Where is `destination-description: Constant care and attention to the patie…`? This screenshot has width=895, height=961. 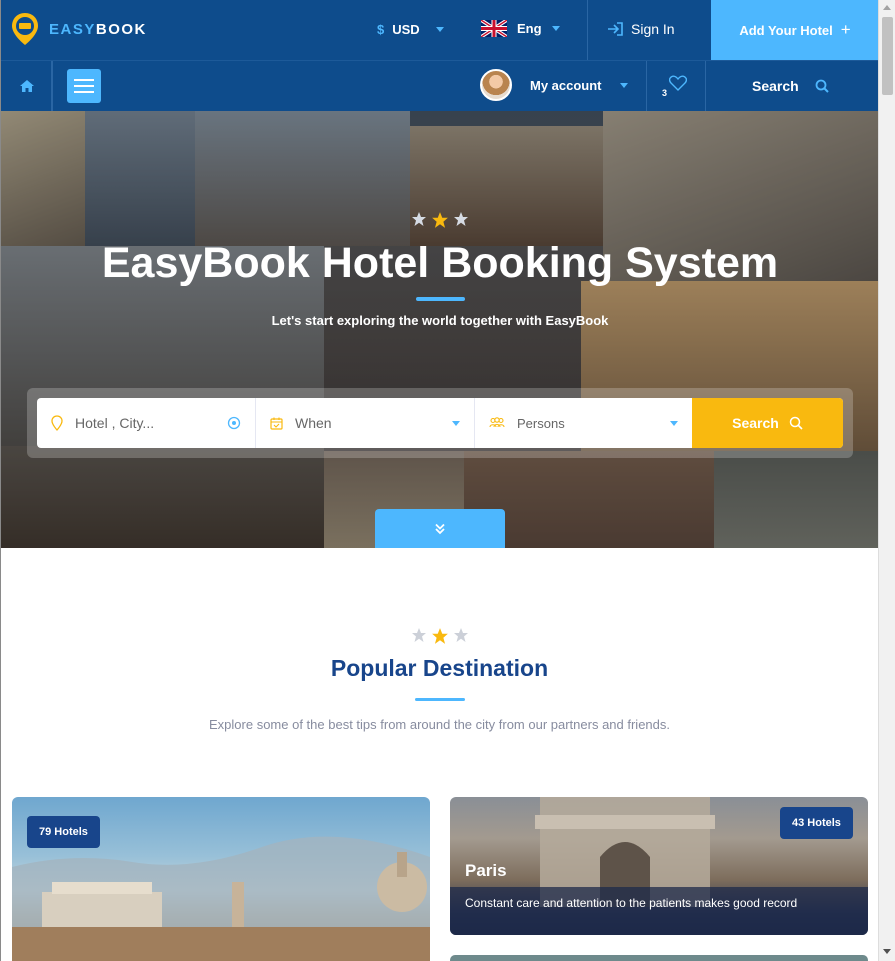 destination-description: Constant care and attention to the patie… is located at coordinates (631, 903).